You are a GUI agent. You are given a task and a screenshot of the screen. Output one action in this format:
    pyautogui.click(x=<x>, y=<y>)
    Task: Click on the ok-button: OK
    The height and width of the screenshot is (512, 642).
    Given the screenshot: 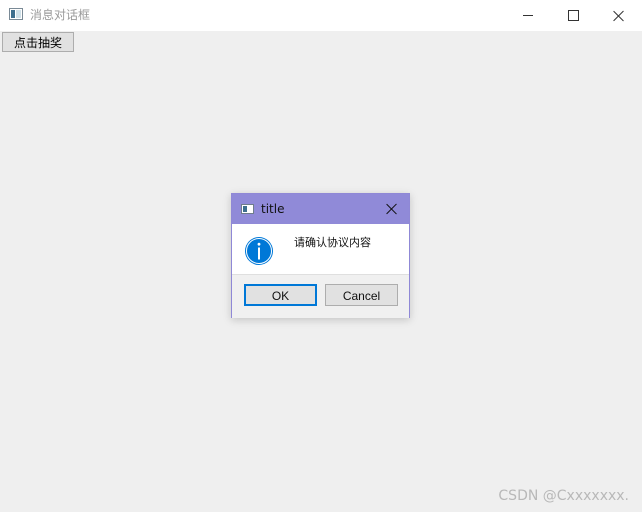 What is the action you would take?
    pyautogui.click(x=280, y=295)
    